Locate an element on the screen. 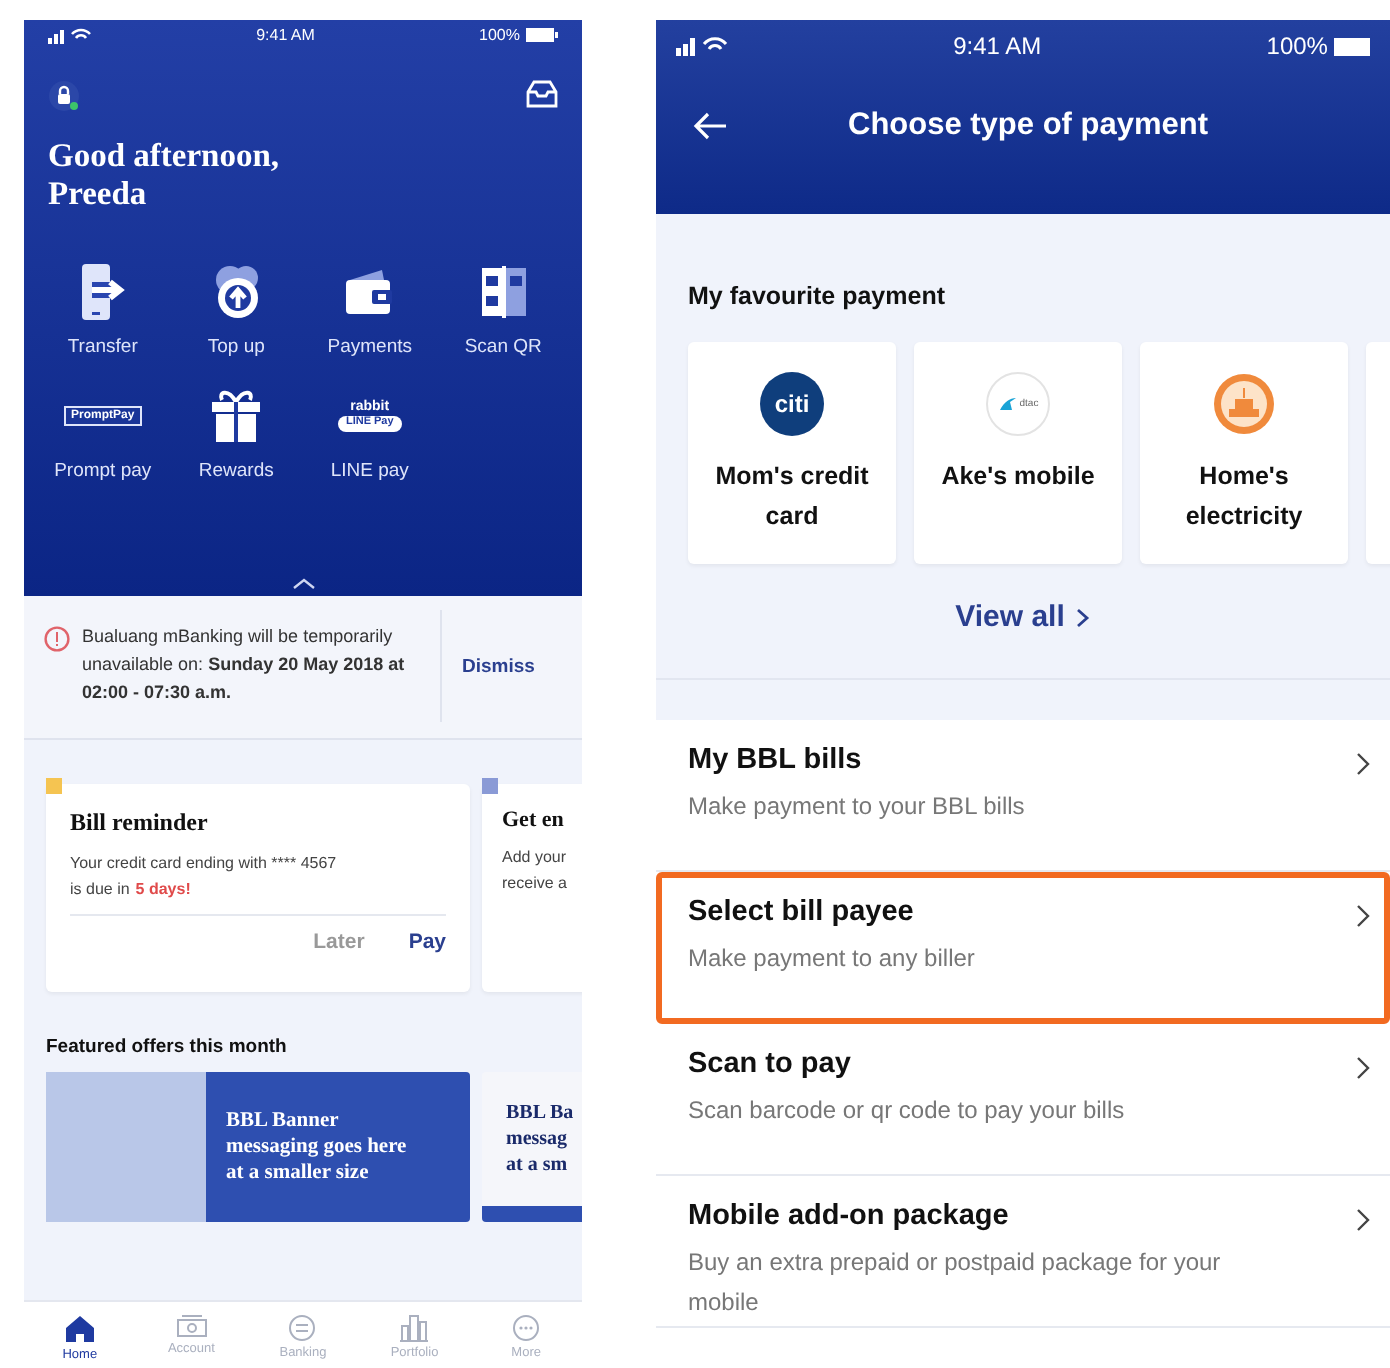 This screenshot has height=1368, width=1390. payment-option: Mobile add-on package Buy an extra prepaid or postpaid package for your mobile is located at coordinates (1023, 1252).